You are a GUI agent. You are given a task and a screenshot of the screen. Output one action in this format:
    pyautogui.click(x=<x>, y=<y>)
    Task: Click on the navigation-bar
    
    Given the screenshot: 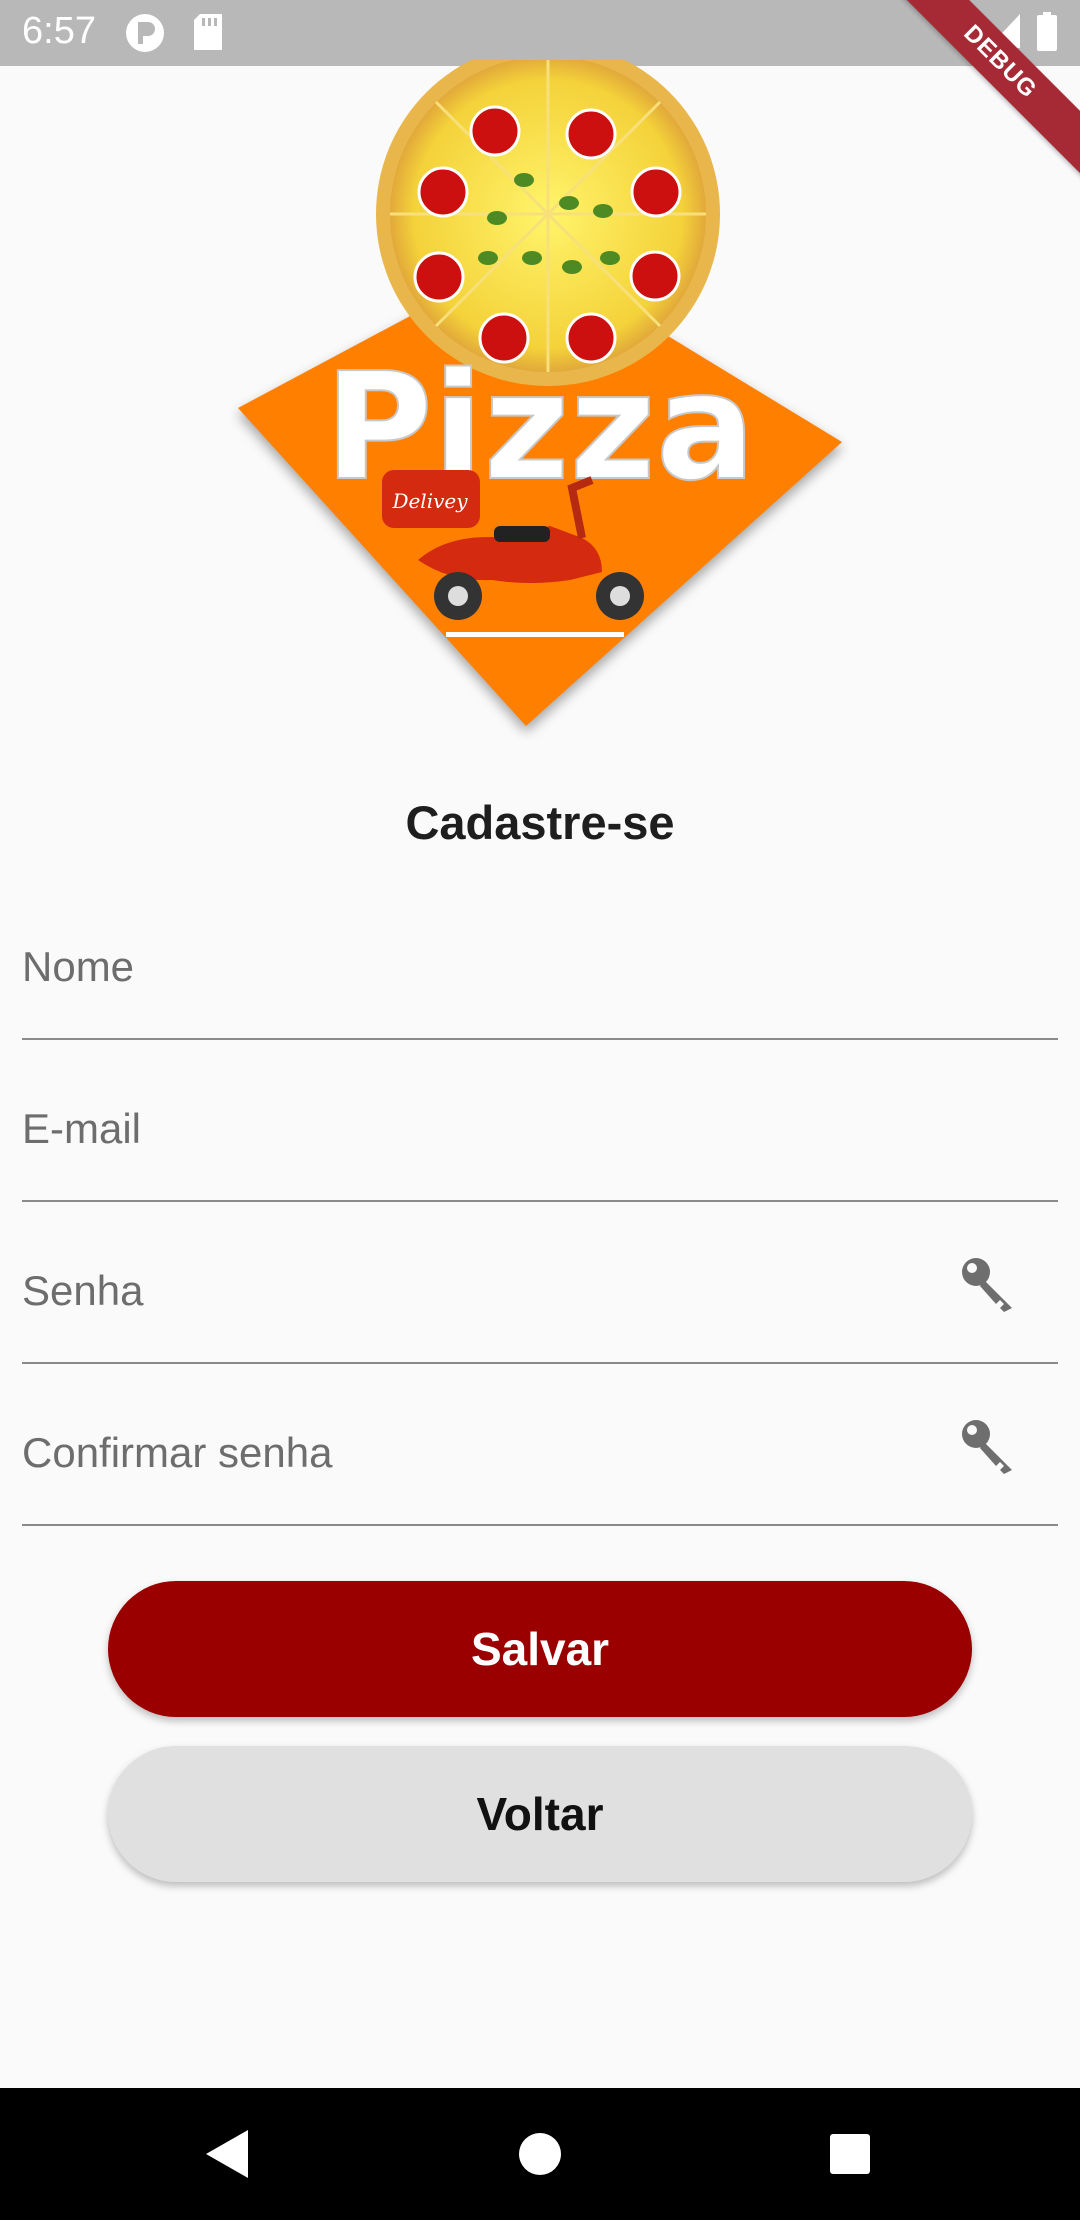 What is the action you would take?
    pyautogui.click(x=540, y=2154)
    